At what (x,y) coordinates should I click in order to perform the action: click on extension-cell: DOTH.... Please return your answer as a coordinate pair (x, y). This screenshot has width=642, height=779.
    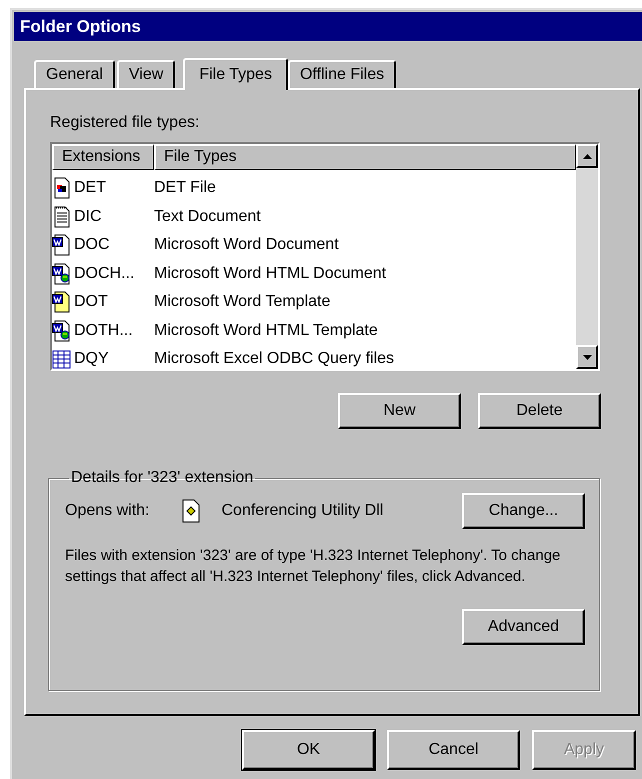
    Looking at the image, I should click on (103, 331).